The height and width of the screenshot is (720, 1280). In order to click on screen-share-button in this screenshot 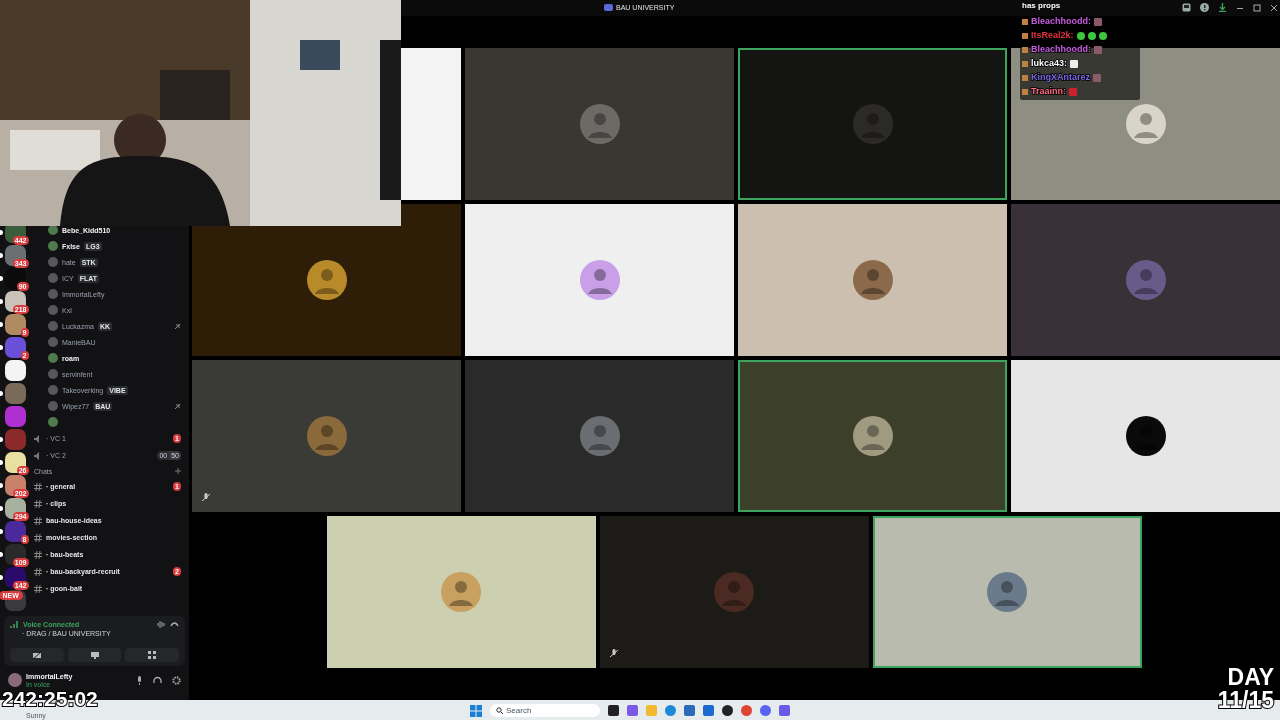, I will do `click(94, 655)`.